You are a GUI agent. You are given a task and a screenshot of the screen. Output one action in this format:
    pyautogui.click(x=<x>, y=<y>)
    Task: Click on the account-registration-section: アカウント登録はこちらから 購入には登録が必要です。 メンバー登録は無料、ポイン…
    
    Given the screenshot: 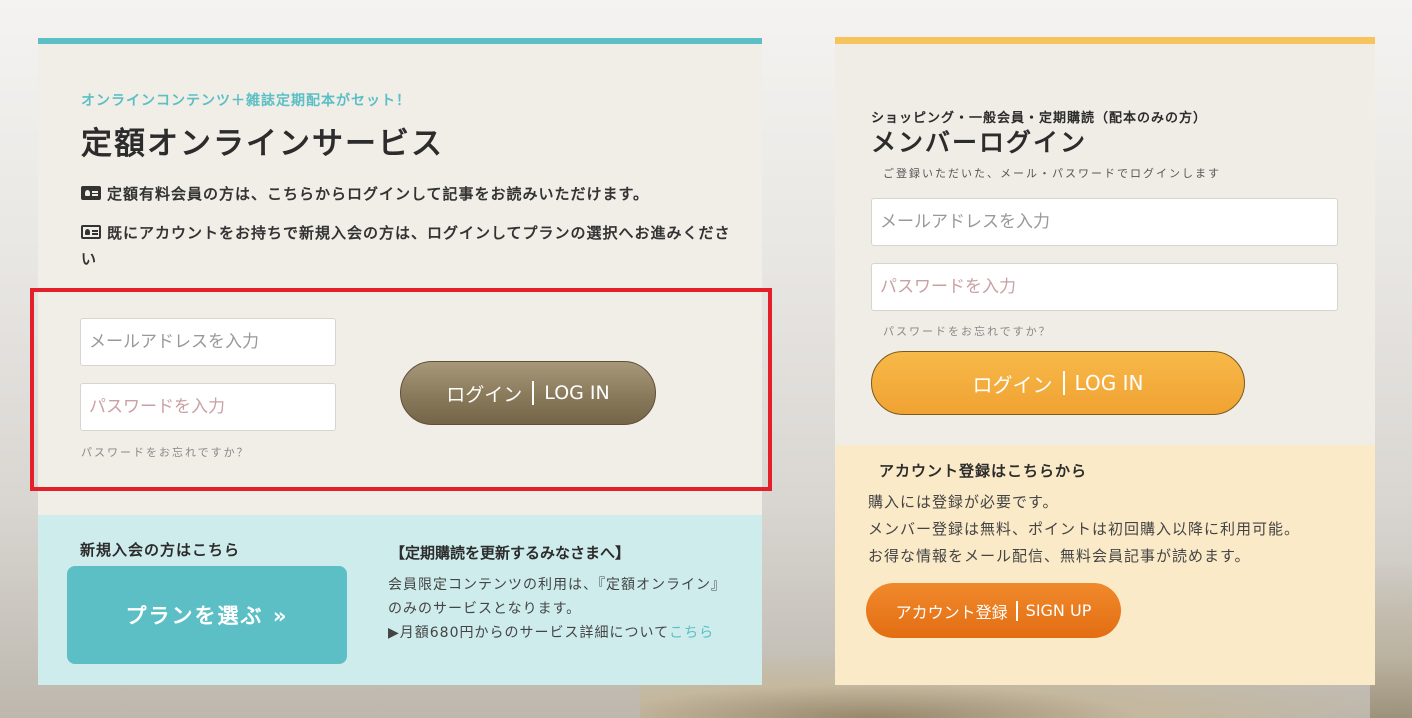 What is the action you would take?
    pyautogui.click(x=1105, y=565)
    